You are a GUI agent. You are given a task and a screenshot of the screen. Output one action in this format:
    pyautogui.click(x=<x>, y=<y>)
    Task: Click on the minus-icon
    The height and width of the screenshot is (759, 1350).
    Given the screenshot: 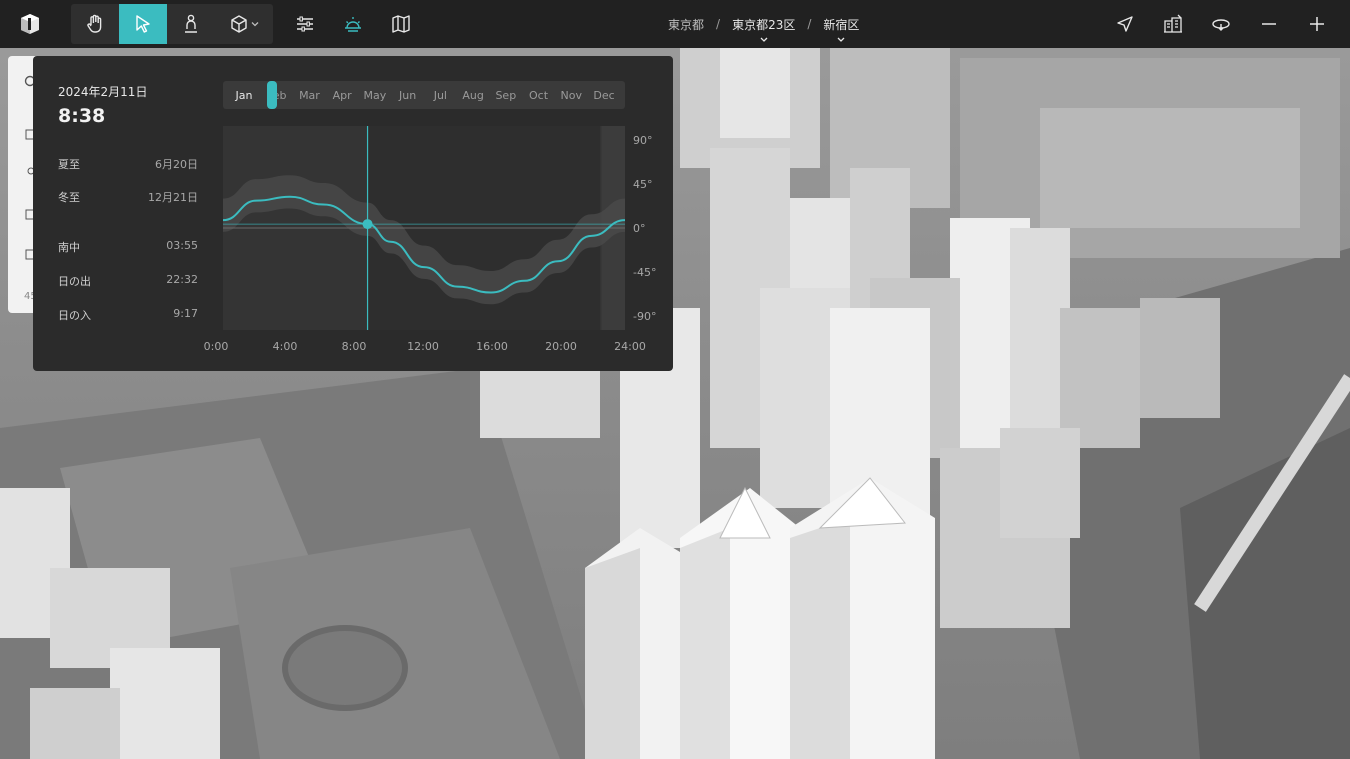 What is the action you would take?
    pyautogui.click(x=1269, y=24)
    